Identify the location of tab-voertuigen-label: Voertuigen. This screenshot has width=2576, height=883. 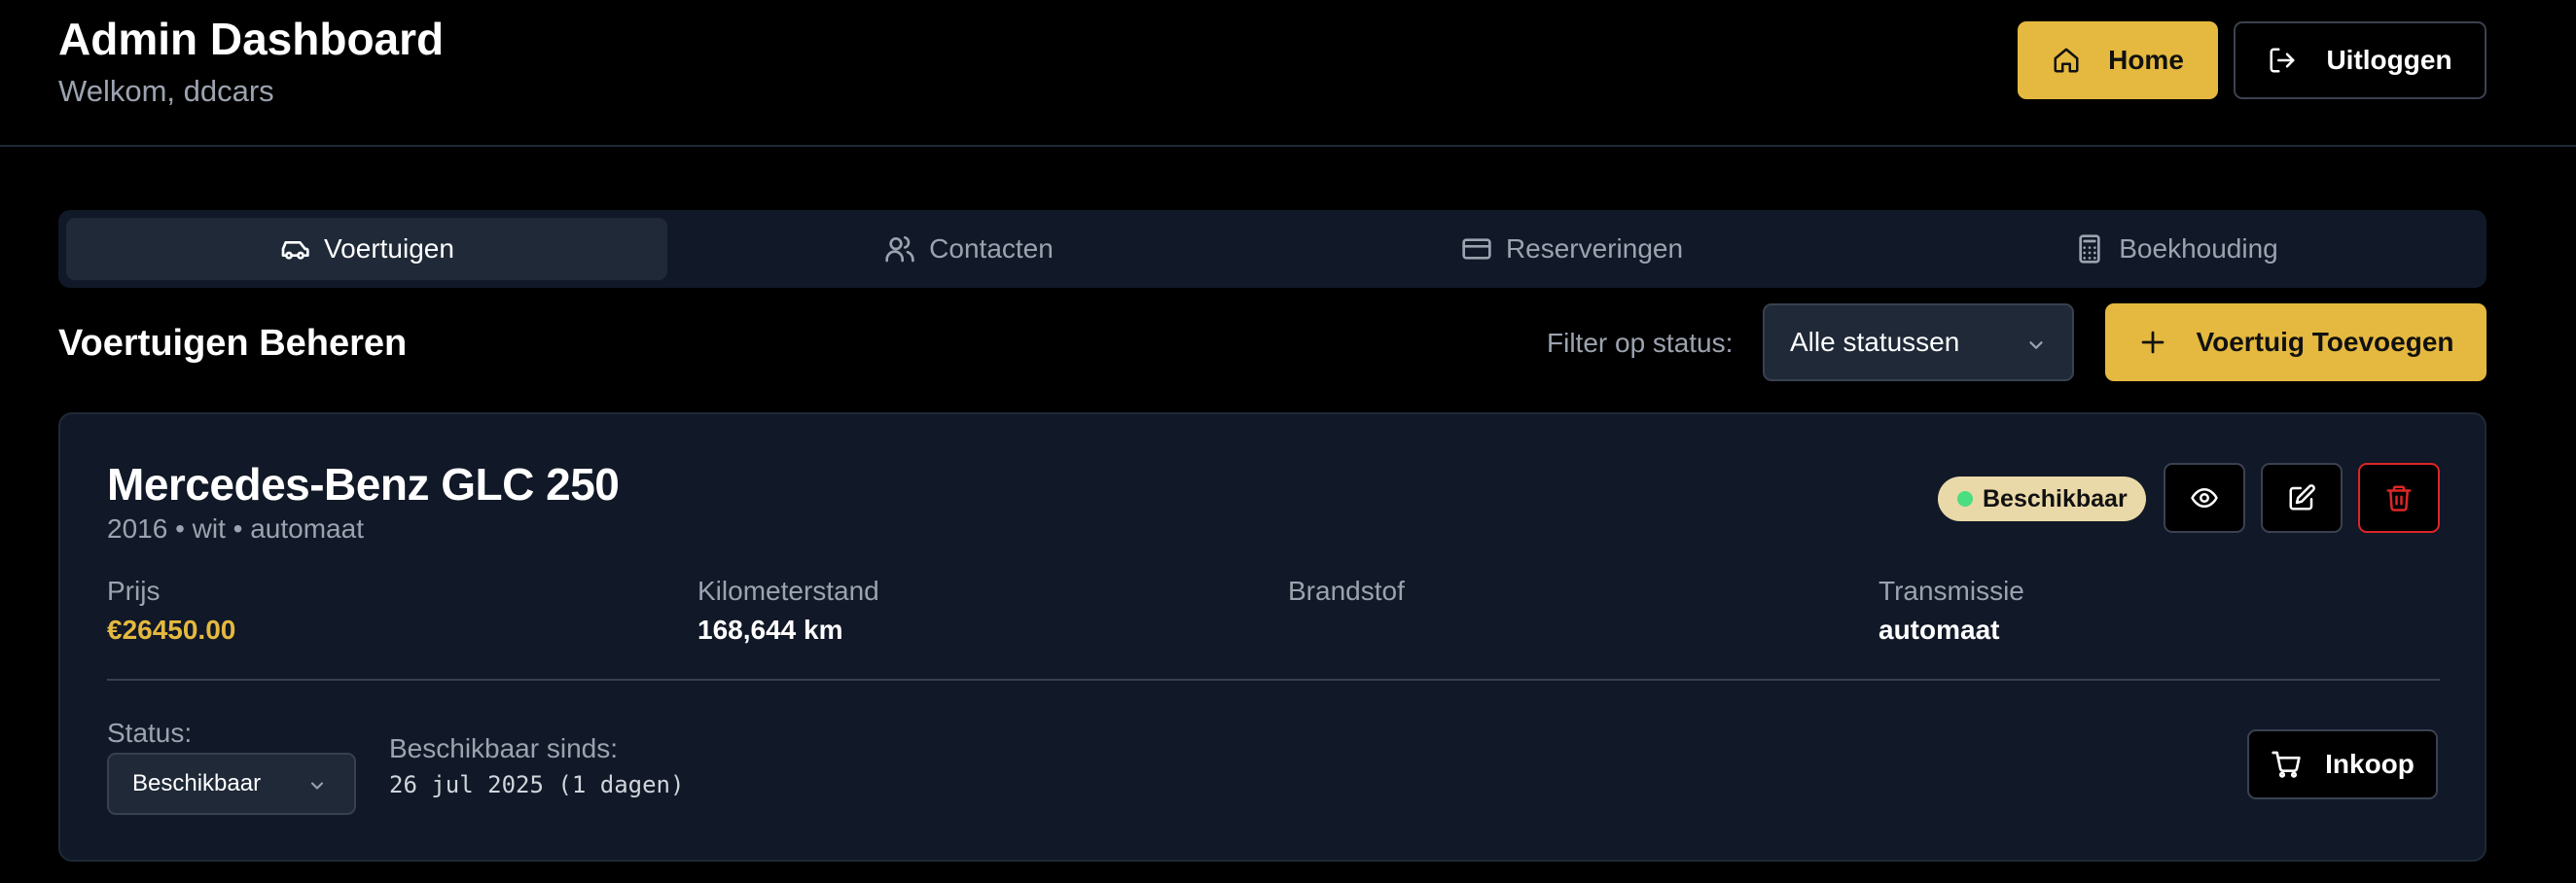
(389, 248).